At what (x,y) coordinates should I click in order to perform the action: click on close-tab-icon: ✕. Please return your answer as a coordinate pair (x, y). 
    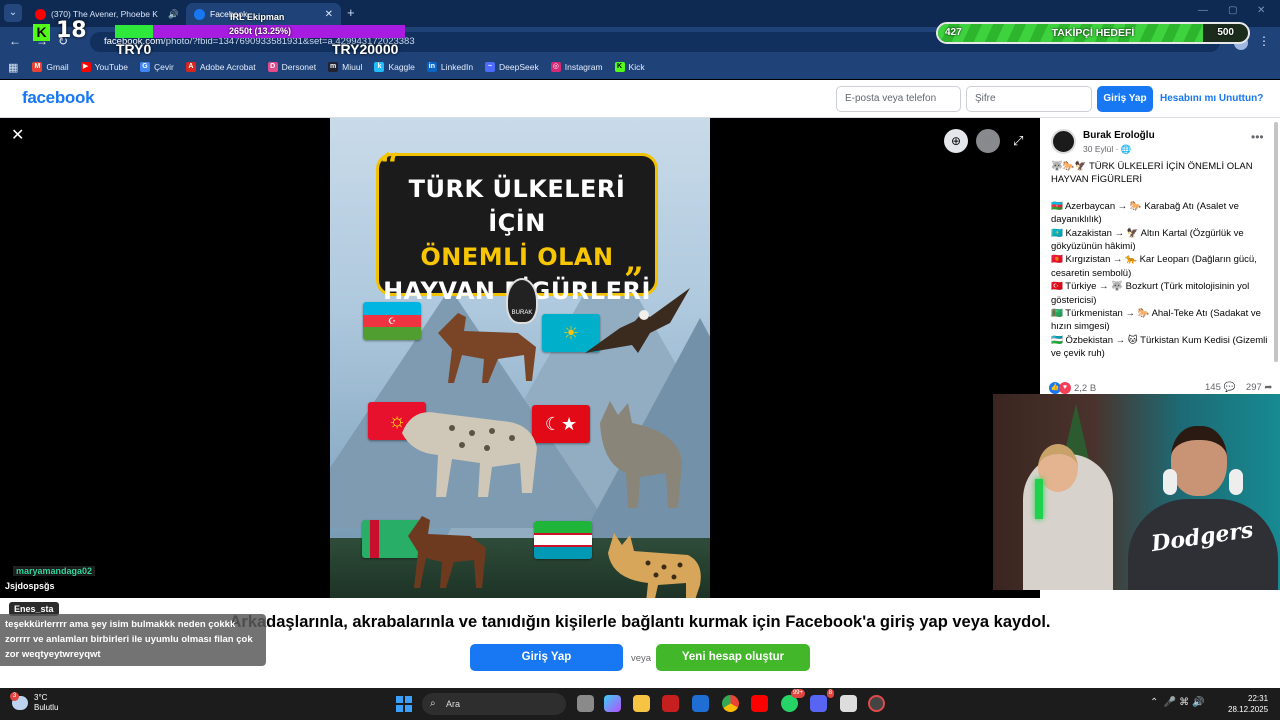
    Looking at the image, I should click on (329, 14).